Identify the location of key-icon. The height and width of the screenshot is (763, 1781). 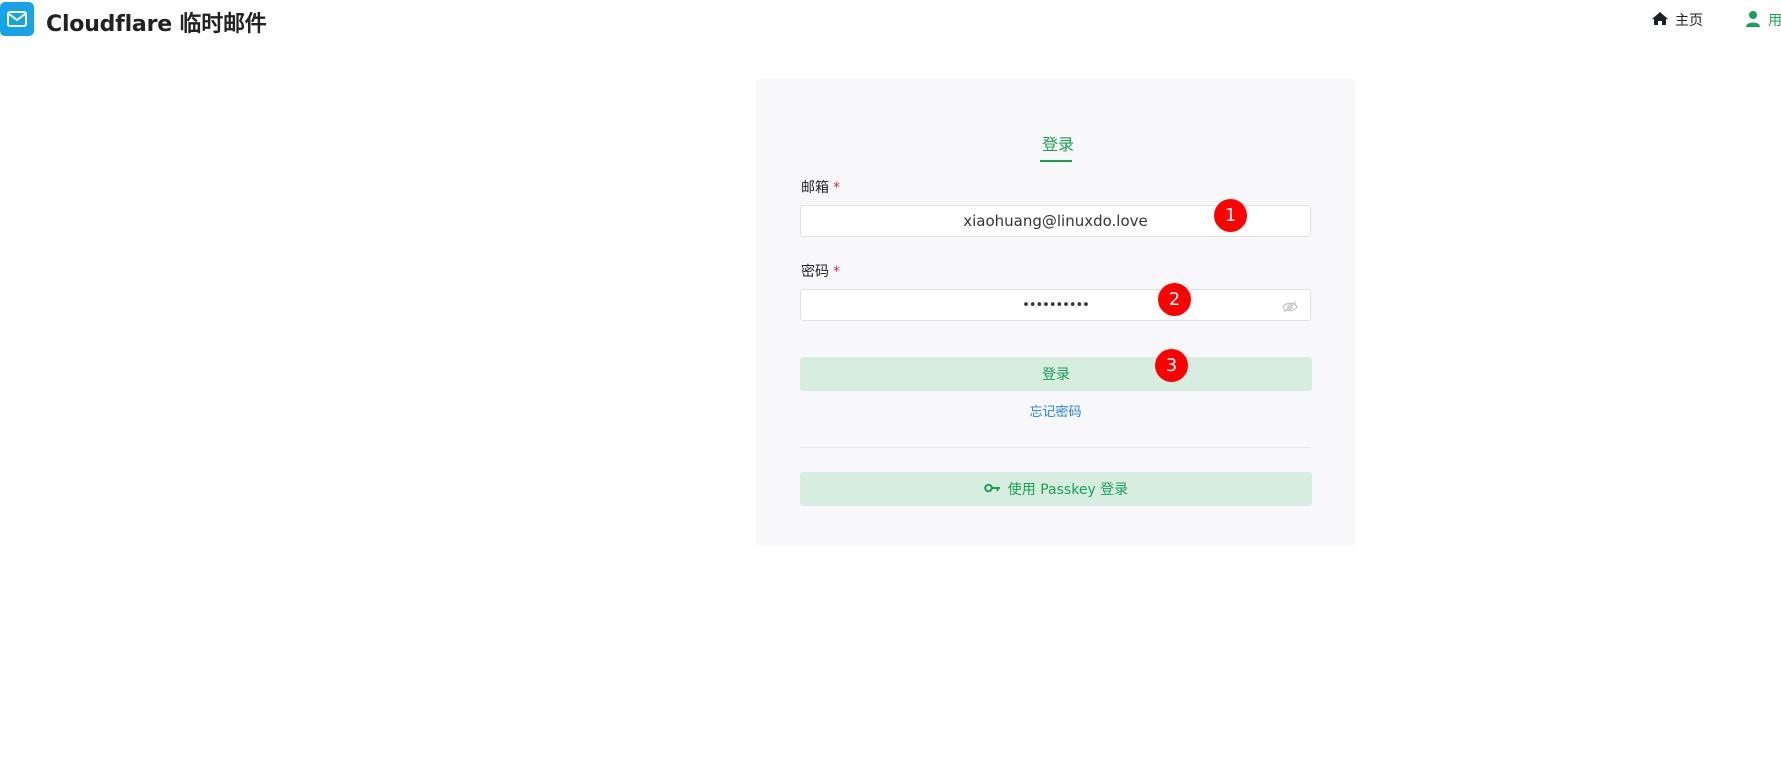
(992, 489).